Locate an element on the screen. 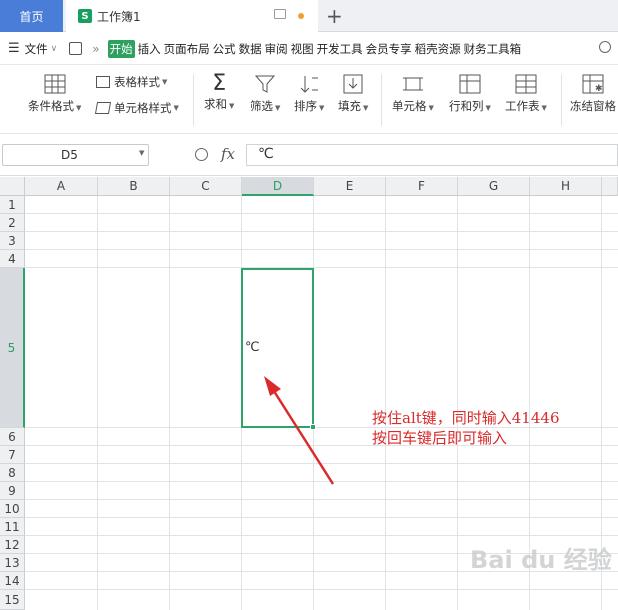 This screenshot has width=618, height=610. filter-button: 筛选 ▼ is located at coordinates (265, 94).